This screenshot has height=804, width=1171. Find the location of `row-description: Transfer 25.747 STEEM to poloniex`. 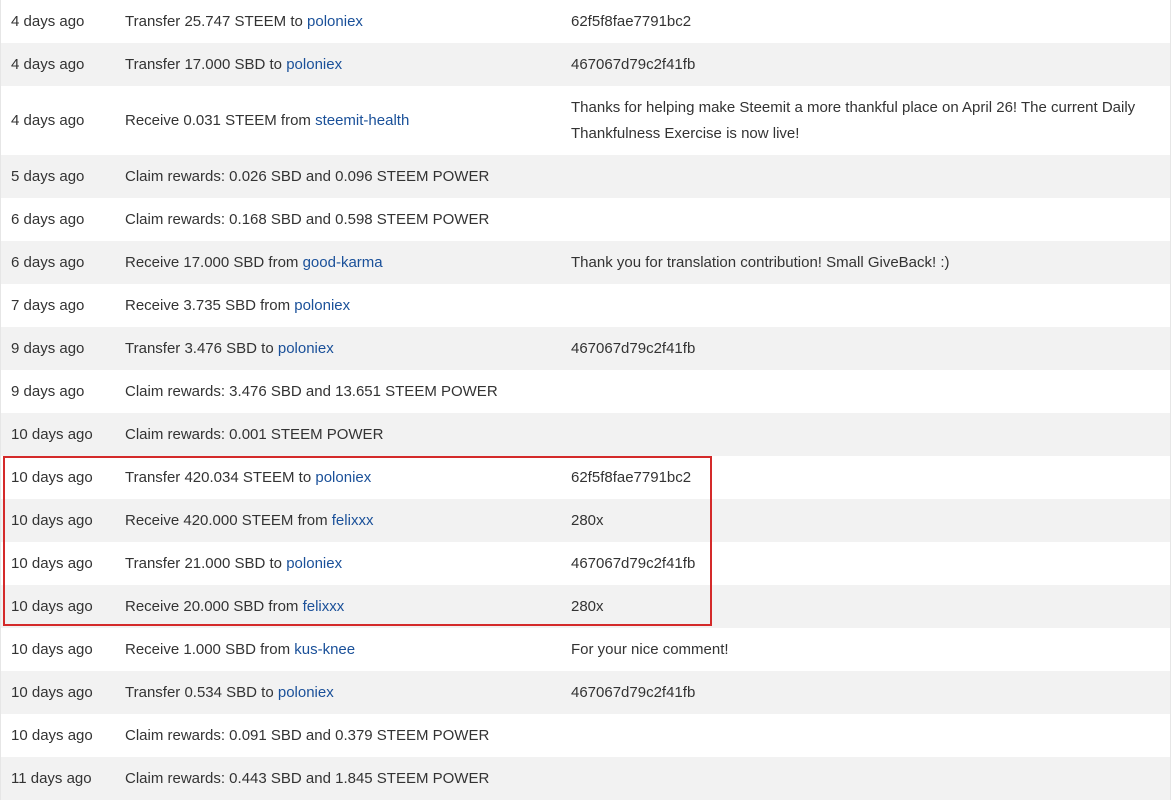

row-description: Transfer 25.747 STEEM to poloniex is located at coordinates (343, 21).